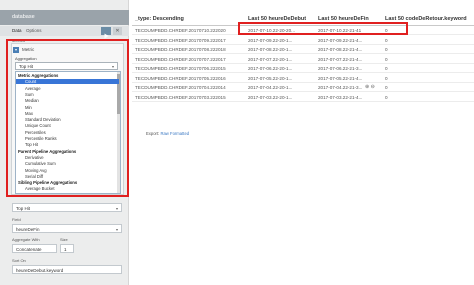 The image size is (474, 285). What do you see at coordinates (106, 33) in the screenshot?
I see `apply-changes-button` at bounding box center [106, 33].